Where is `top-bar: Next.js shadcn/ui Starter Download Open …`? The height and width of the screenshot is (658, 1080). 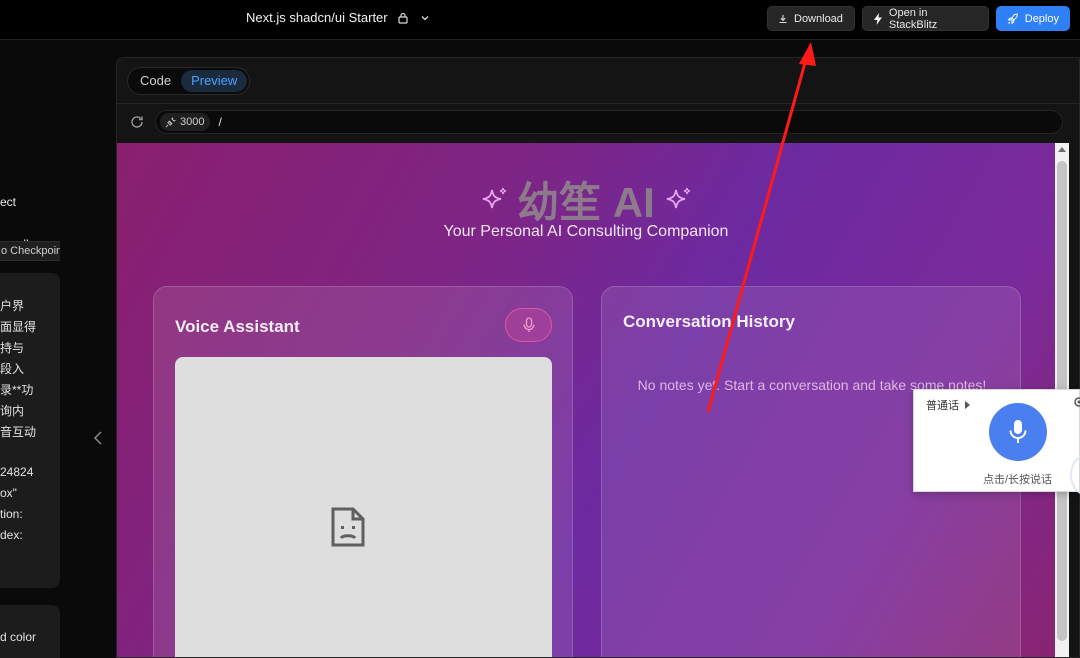 top-bar: Next.js shadcn/ui Starter Download Open … is located at coordinates (540, 20).